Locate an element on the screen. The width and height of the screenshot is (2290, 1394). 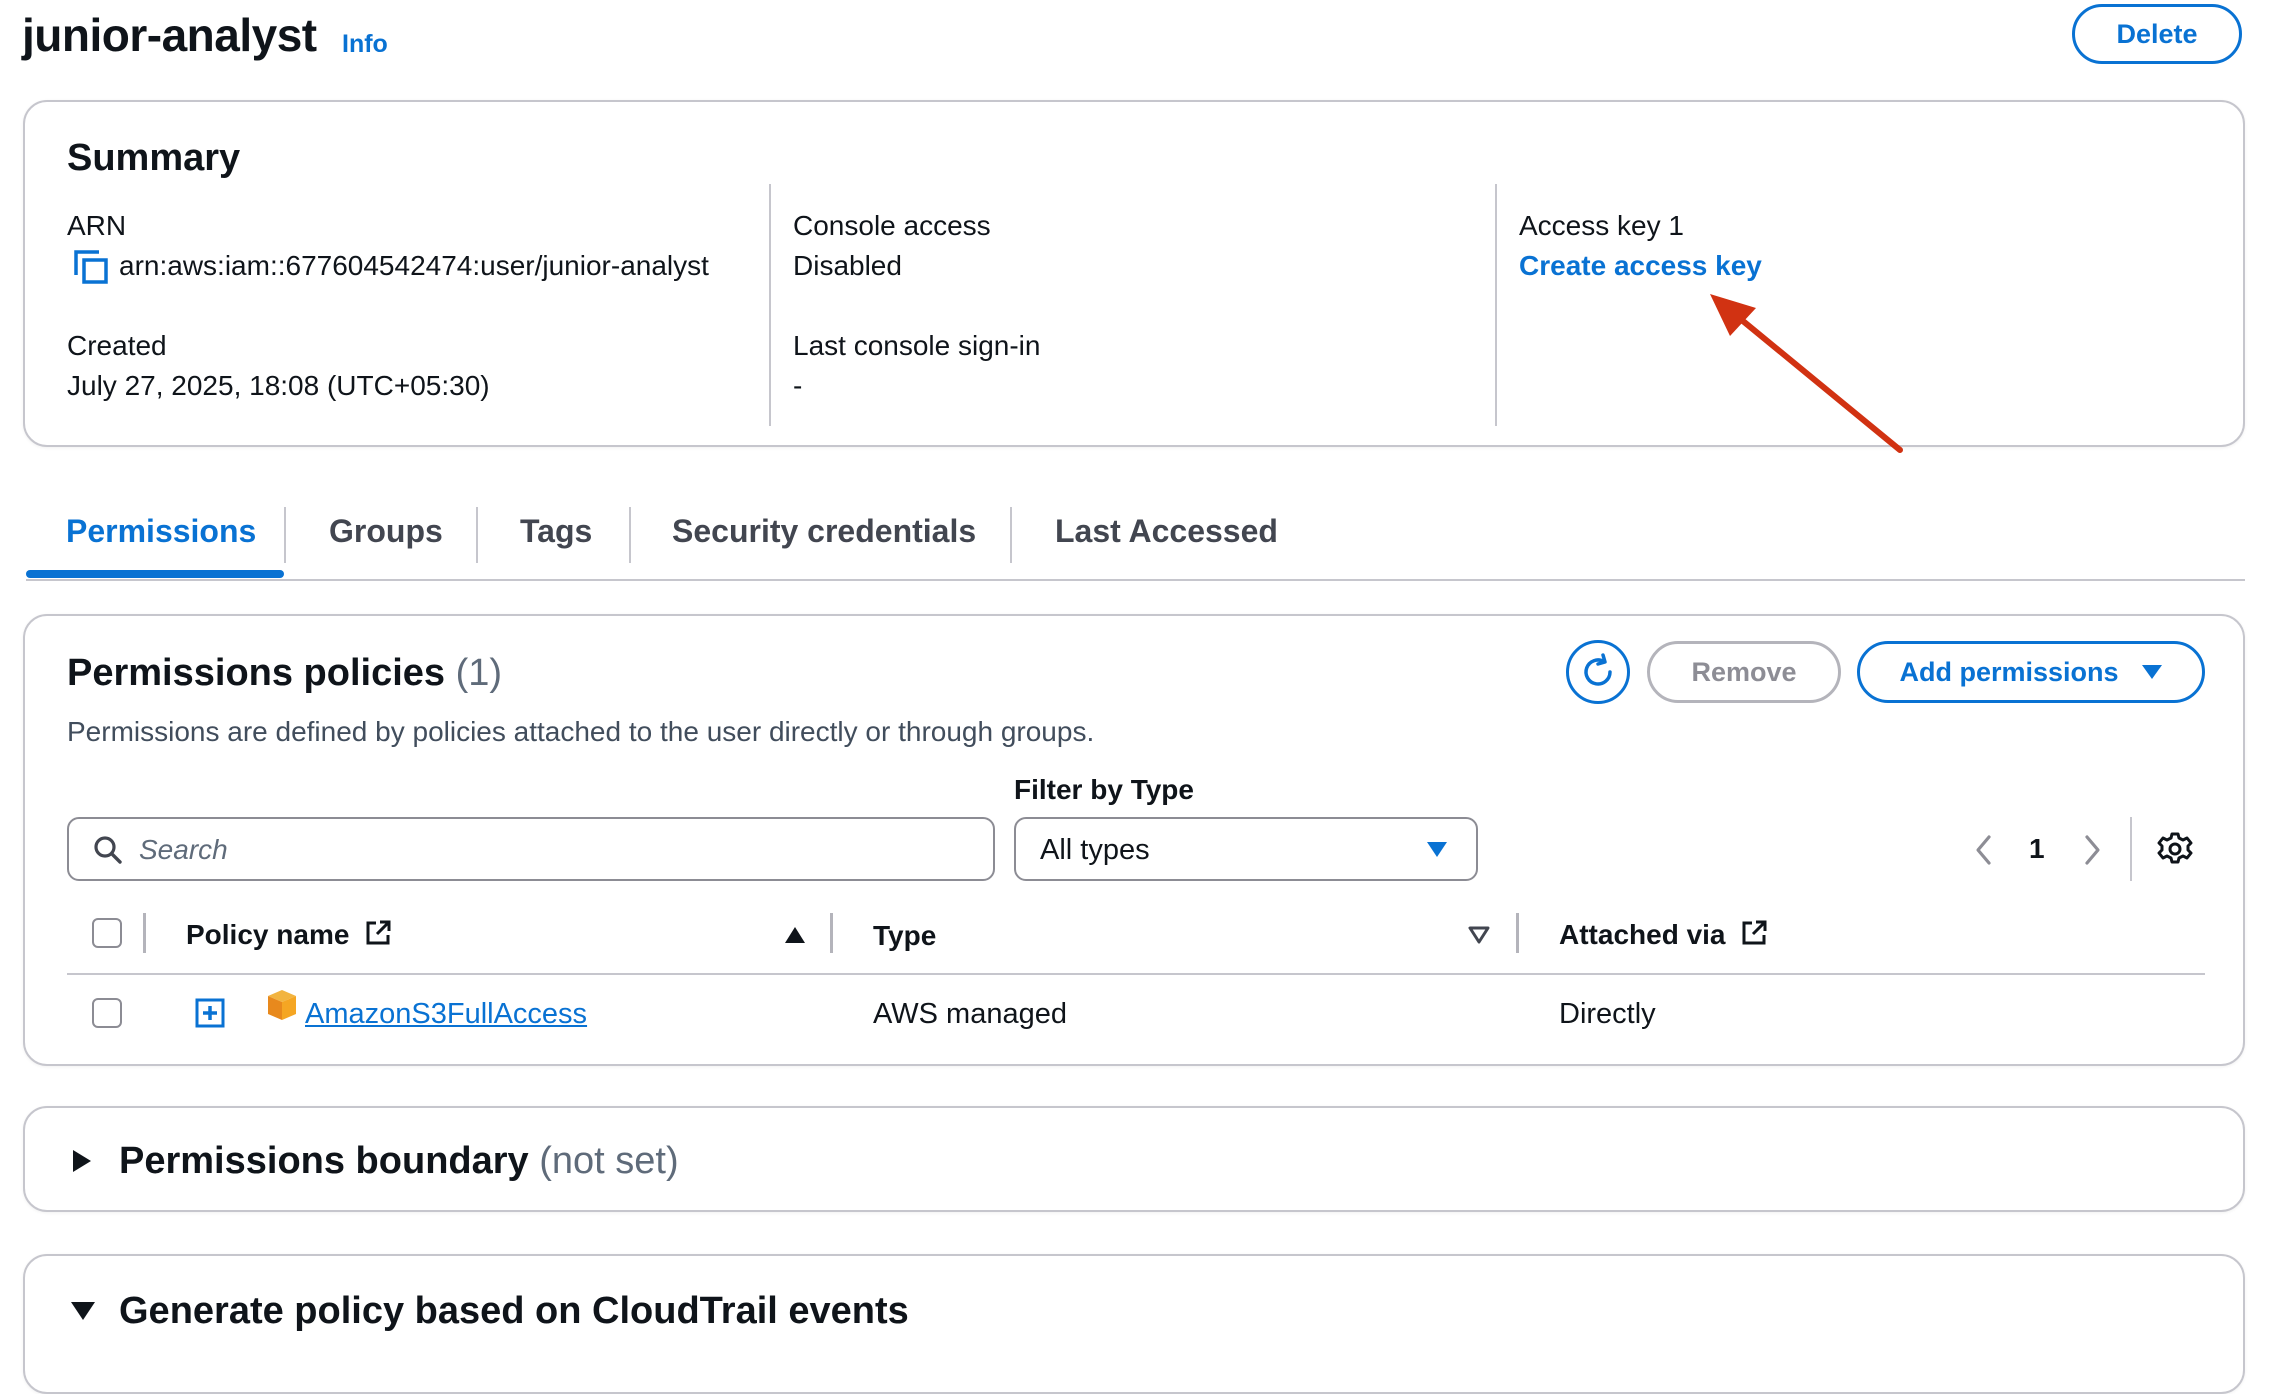
remove-button: Remove is located at coordinates (1744, 672).